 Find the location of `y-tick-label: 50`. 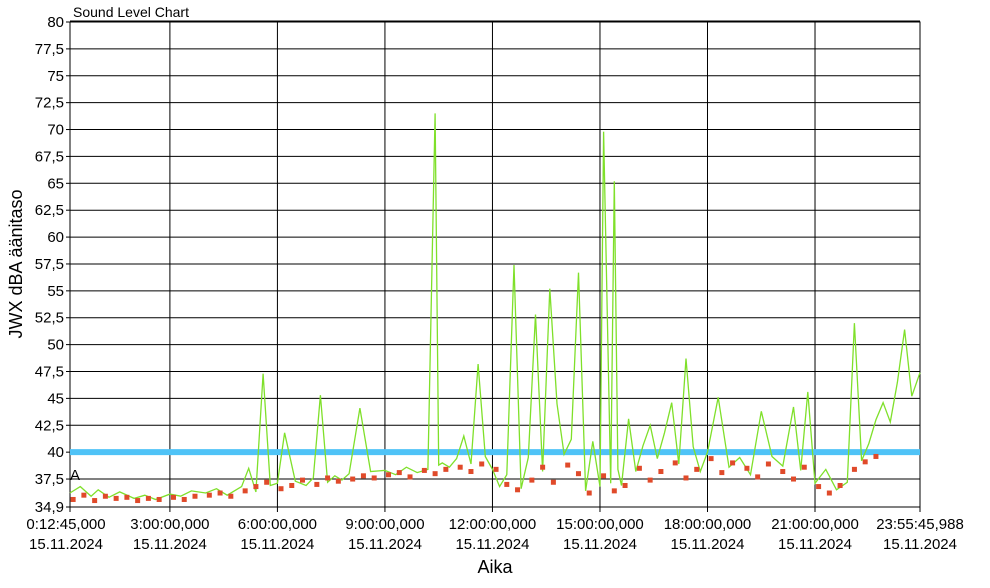

y-tick-label: 50 is located at coordinates (55, 345).